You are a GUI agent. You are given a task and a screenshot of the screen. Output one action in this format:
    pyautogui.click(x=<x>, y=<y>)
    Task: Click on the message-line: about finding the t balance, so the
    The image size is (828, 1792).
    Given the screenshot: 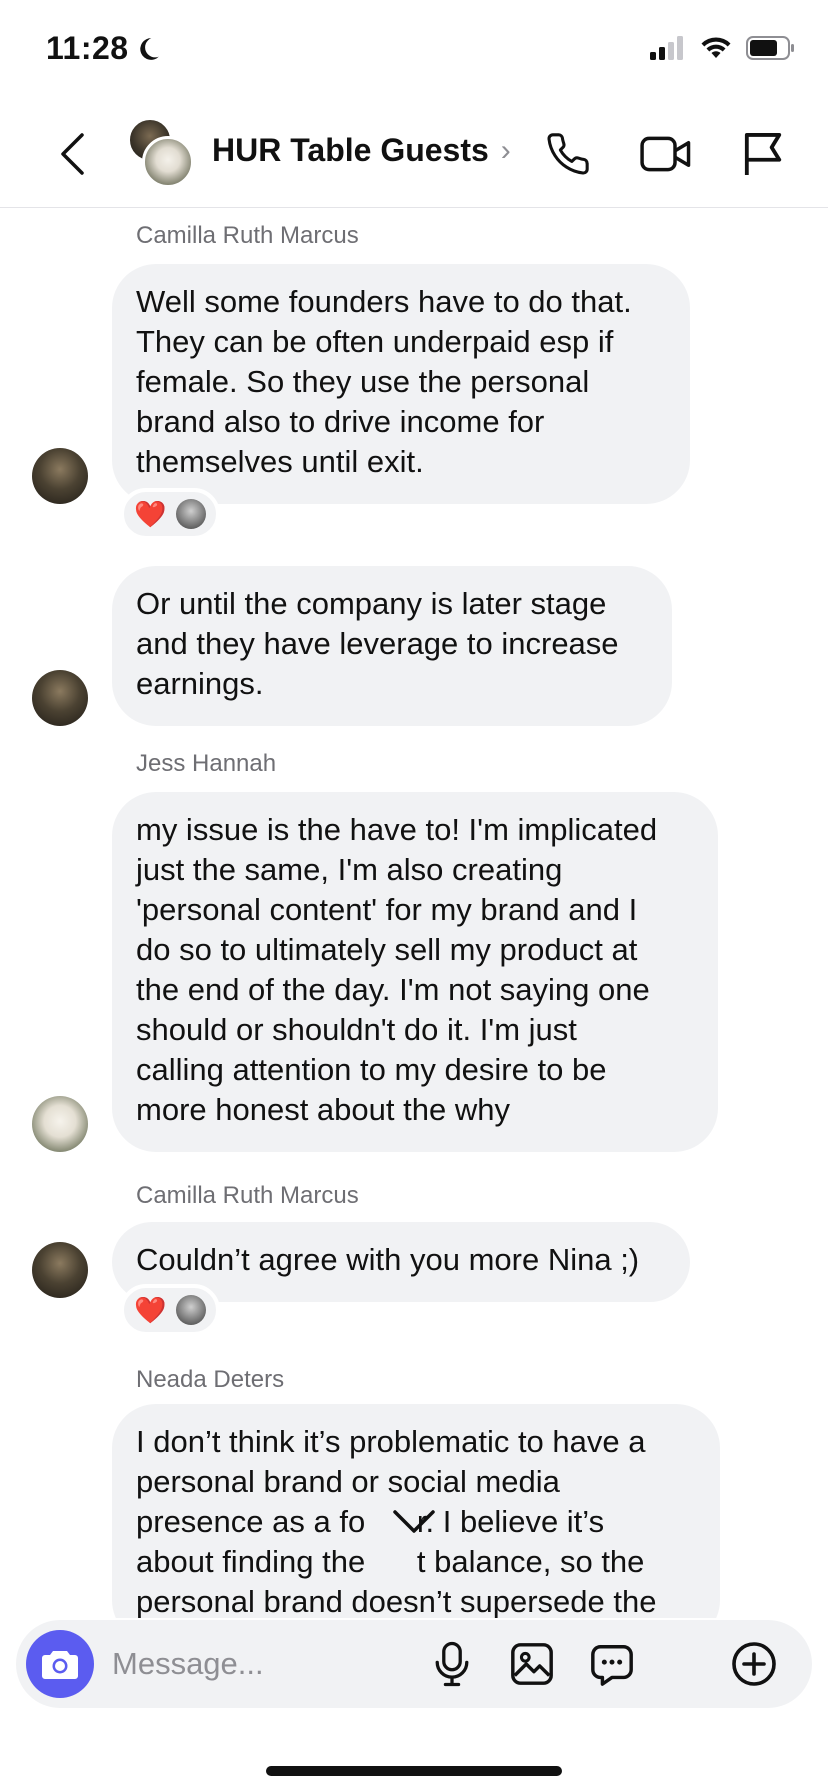 What is the action you would take?
    pyautogui.click(x=390, y=1561)
    